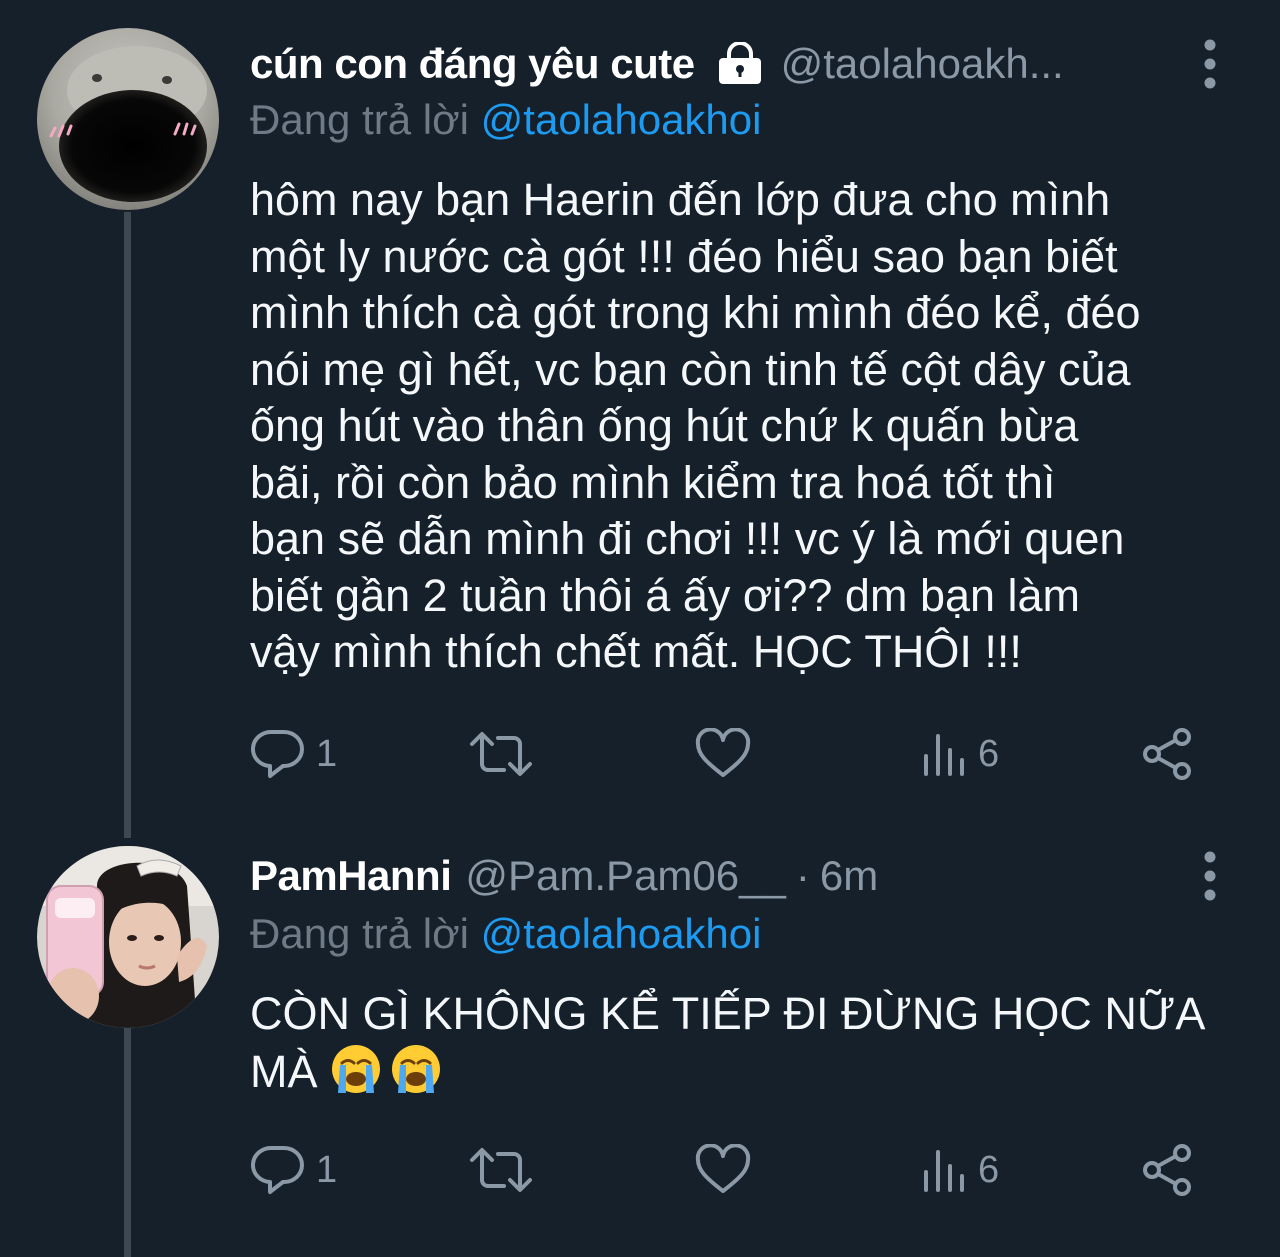 Image resolution: width=1280 pixels, height=1257 pixels. I want to click on display-name: cún con đáng yêu cute, so click(472, 64).